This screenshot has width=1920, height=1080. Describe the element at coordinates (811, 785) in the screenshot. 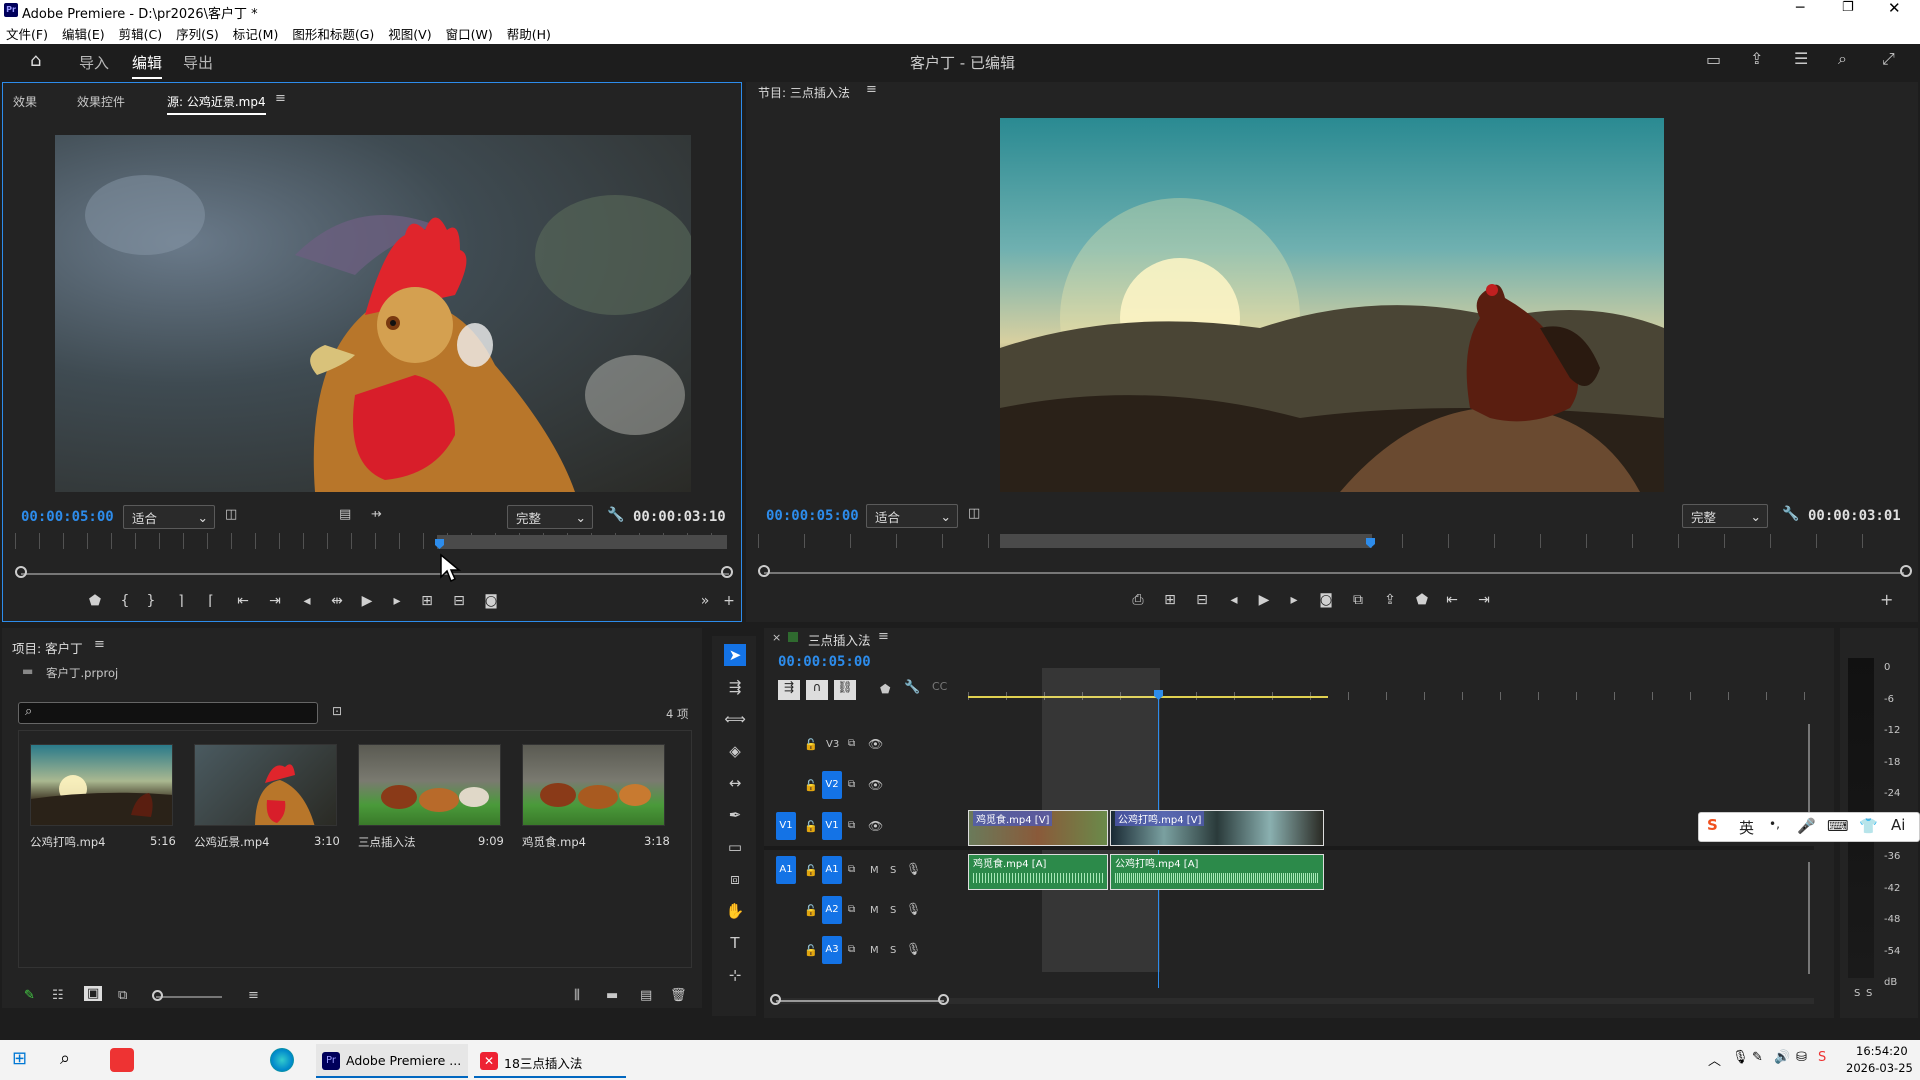

I see `v2-lock-icon: 🔓` at that location.